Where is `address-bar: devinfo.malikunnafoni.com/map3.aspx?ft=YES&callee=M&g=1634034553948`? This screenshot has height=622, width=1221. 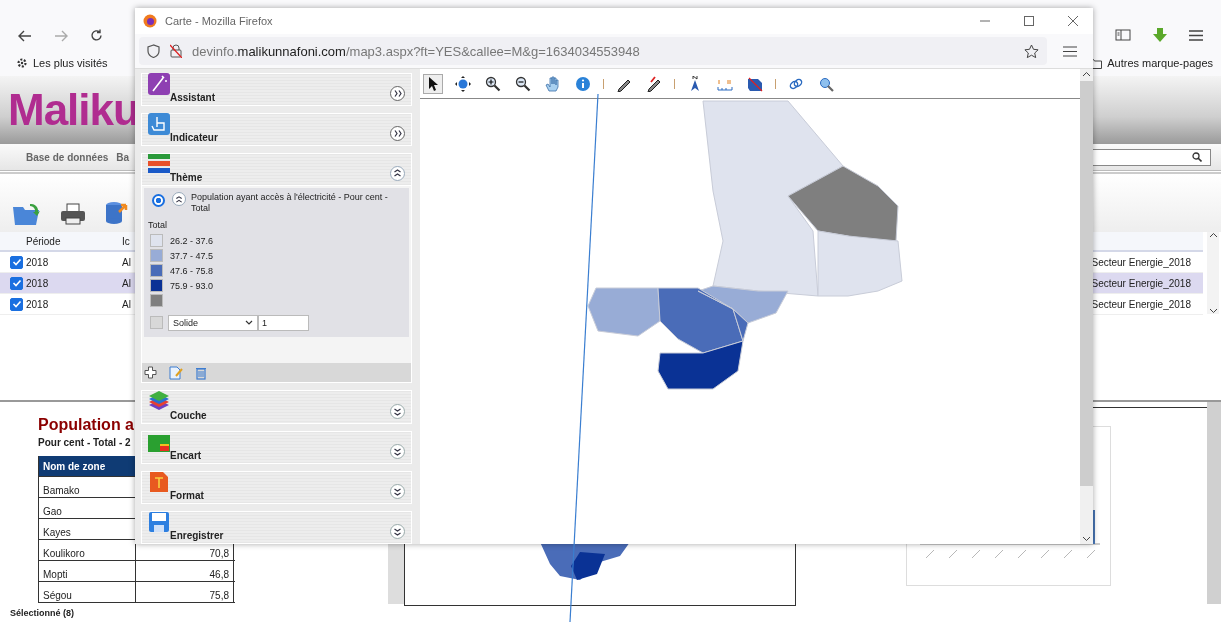 address-bar: devinfo.malikunnafoni.com/map3.aspx?ft=YES&callee=M&g=1634034553948 is located at coordinates (593, 51).